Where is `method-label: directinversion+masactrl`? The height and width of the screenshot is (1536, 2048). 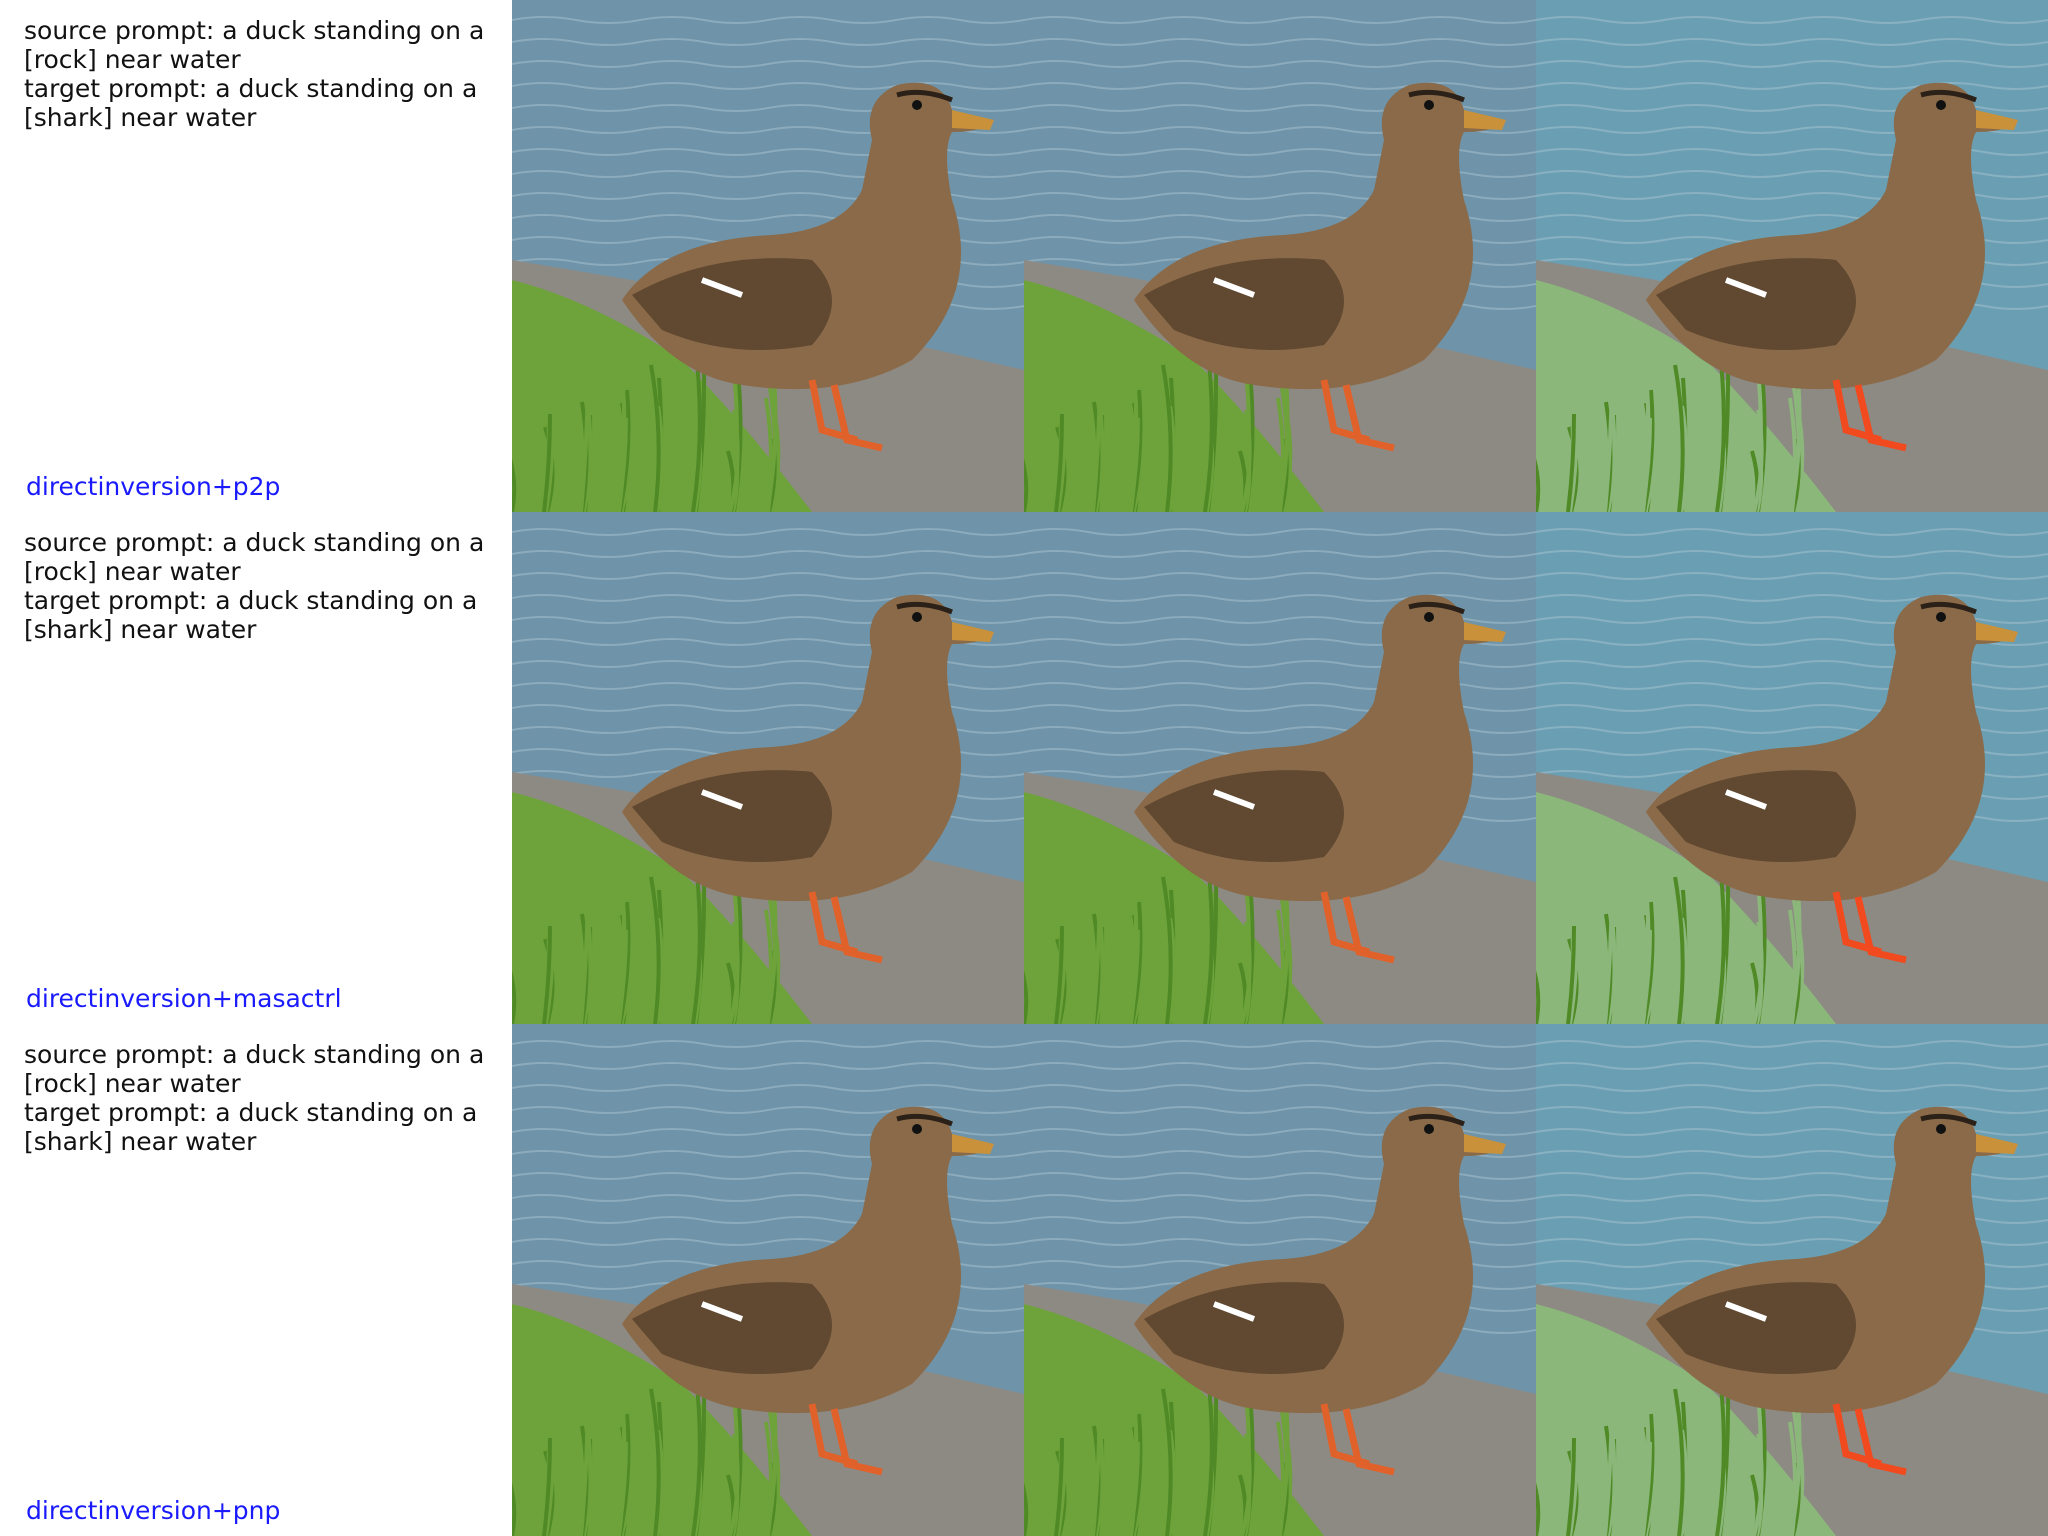 method-label: directinversion+masactrl is located at coordinates (184, 998).